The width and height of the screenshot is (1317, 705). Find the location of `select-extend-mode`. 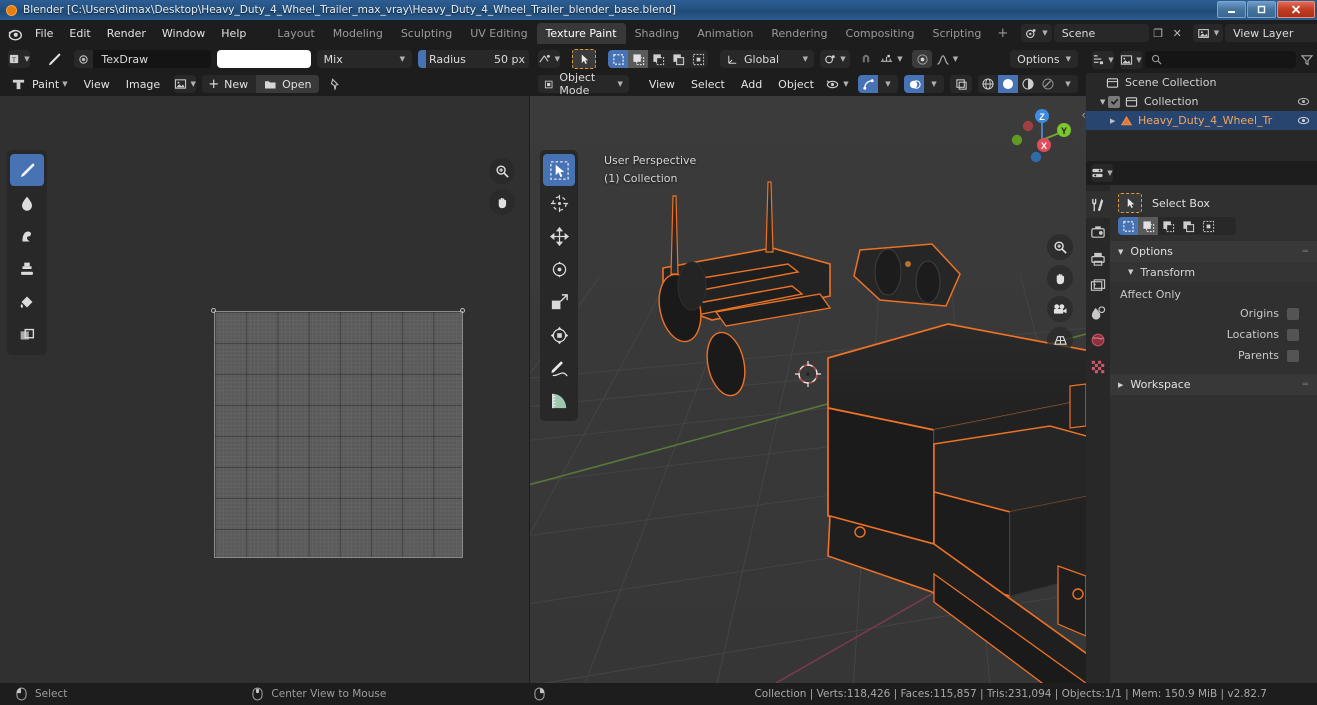

select-extend-mode is located at coordinates (1148, 226).